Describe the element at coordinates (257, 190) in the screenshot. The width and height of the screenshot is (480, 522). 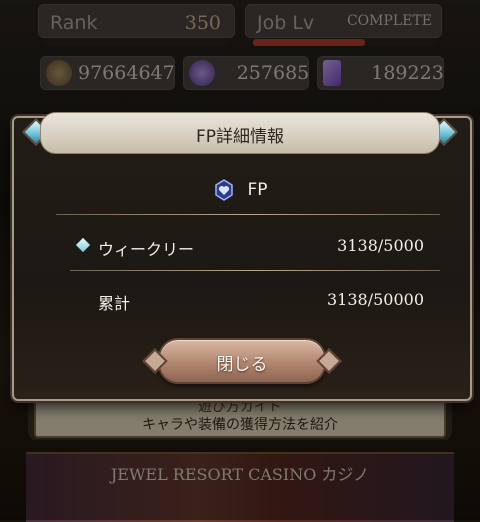
I see `fp-section-label: FP` at that location.